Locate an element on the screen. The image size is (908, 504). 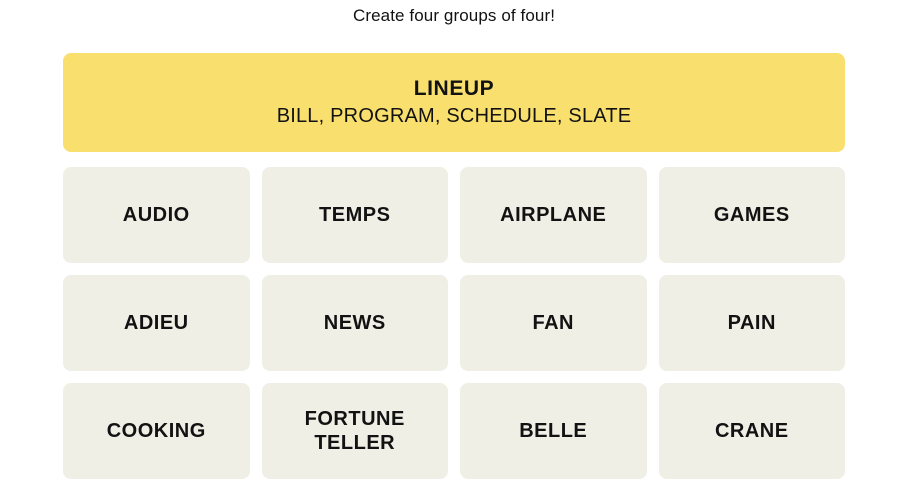
word-tile: BELLE is located at coordinates (553, 431).